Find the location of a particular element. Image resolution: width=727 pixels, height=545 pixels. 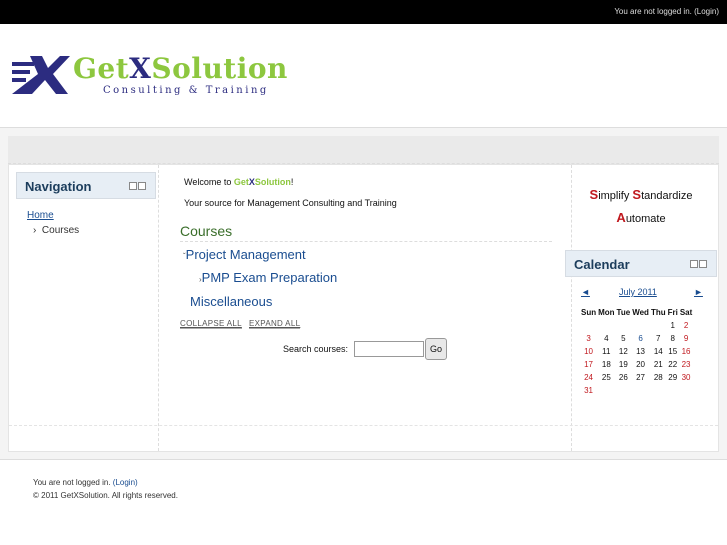

search-courses-label: Search courses: is located at coordinates (316, 349).